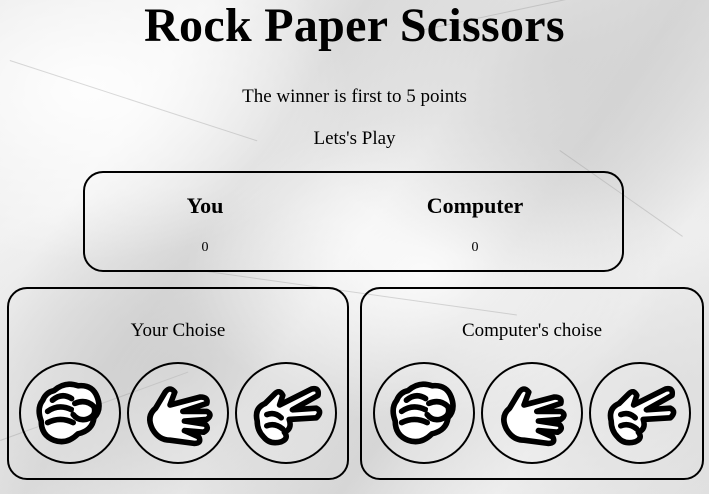  What do you see at coordinates (205, 205) in the screenshot?
I see `player-label: You` at bounding box center [205, 205].